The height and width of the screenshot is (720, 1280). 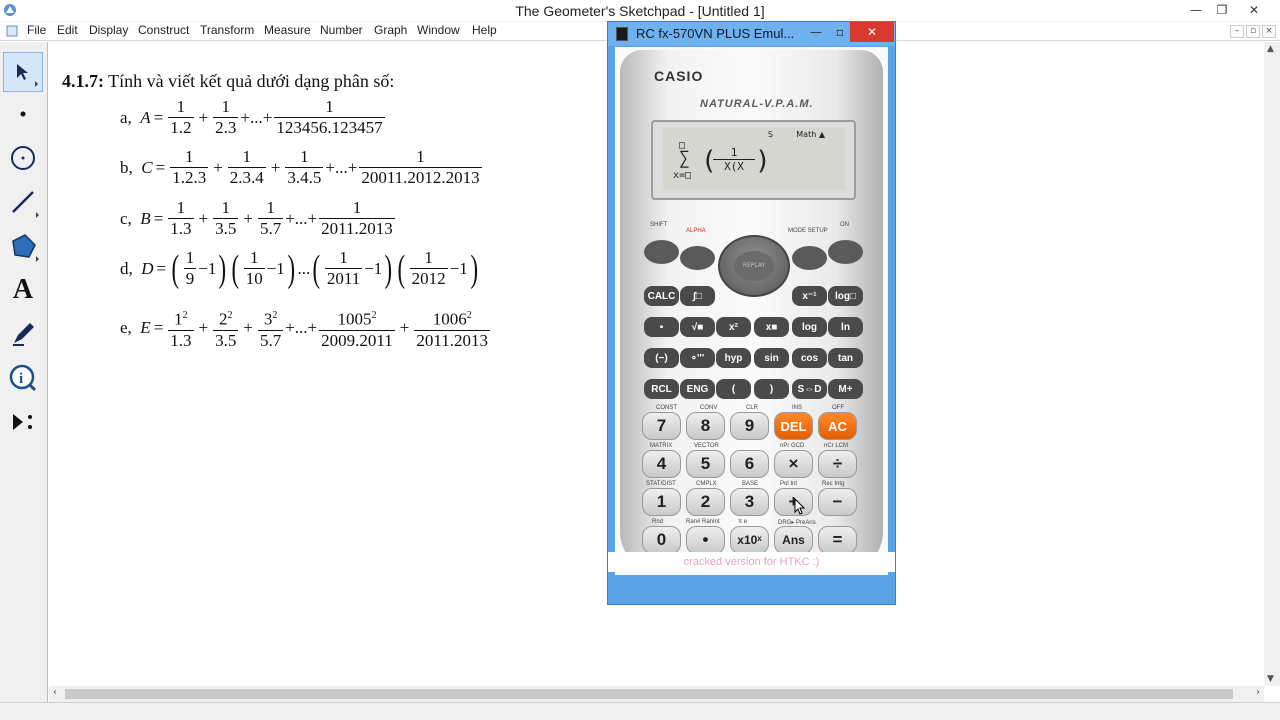 What do you see at coordinates (679, 76) in the screenshot?
I see `casio-logo: CASIO` at bounding box center [679, 76].